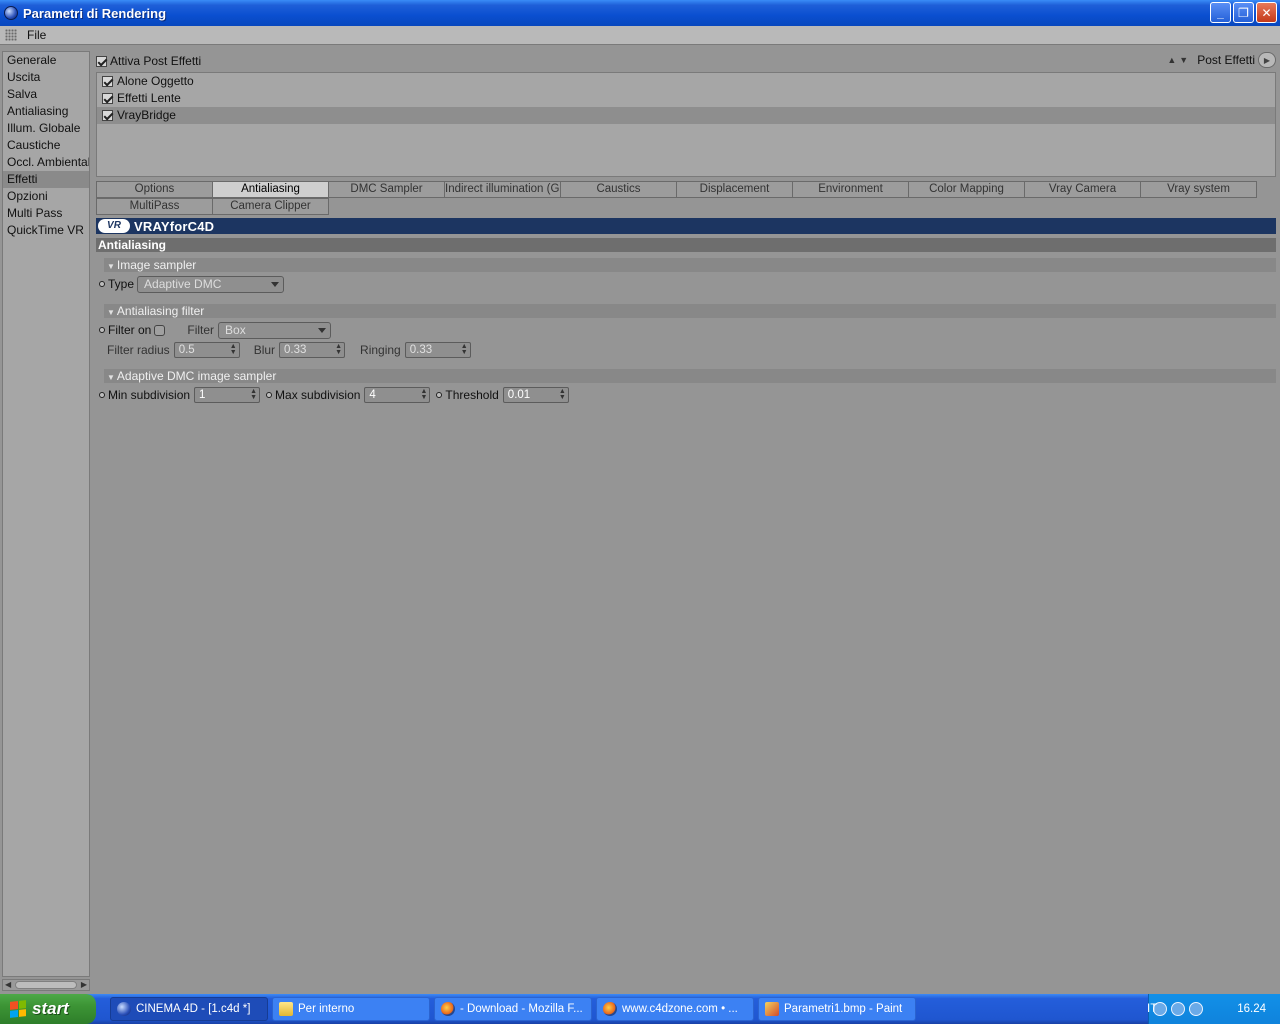  Describe the element at coordinates (101, 61) in the screenshot. I see `enable-post-effects-checkbox` at that location.